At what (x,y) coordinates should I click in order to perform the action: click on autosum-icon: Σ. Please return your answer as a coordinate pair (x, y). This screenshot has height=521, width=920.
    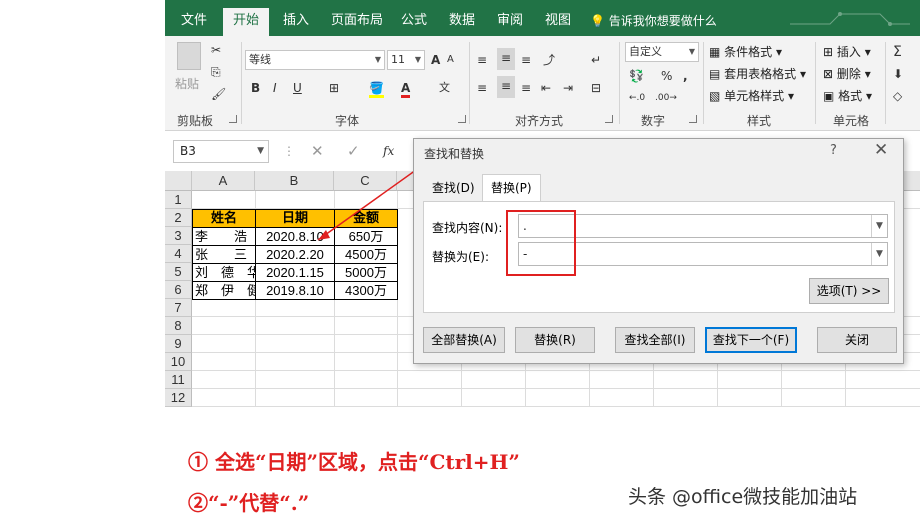
    Looking at the image, I should click on (897, 52).